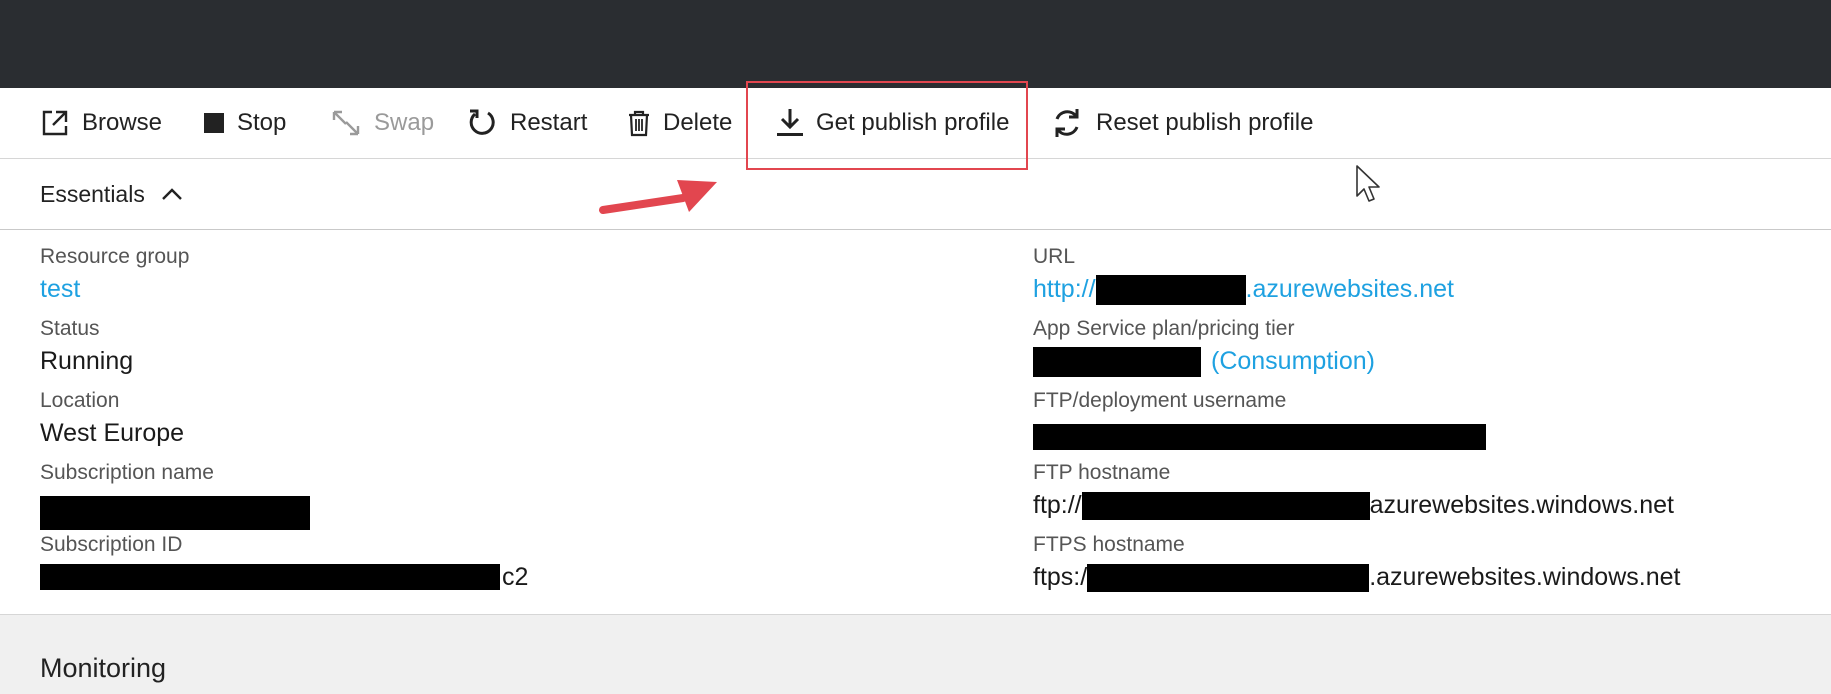  Describe the element at coordinates (1102, 472) in the screenshot. I see `ftp-host-label: FTP hostname` at that location.